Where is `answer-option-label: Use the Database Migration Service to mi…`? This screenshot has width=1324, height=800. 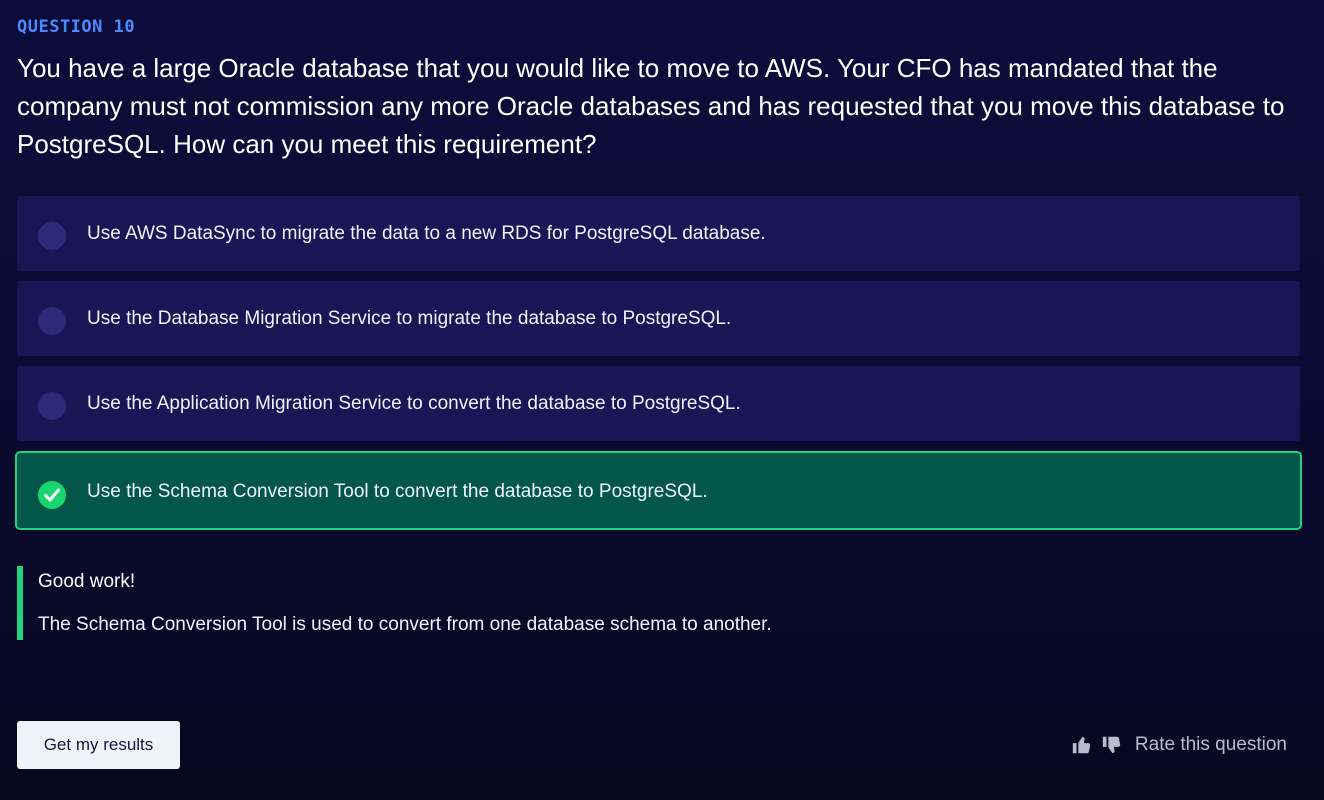
answer-option-label: Use the Database Migration Service to mi… is located at coordinates (409, 318).